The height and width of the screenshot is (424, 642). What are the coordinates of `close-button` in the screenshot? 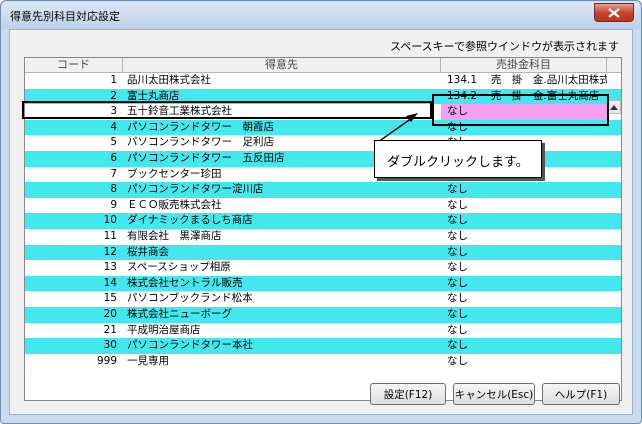 It's located at (614, 12).